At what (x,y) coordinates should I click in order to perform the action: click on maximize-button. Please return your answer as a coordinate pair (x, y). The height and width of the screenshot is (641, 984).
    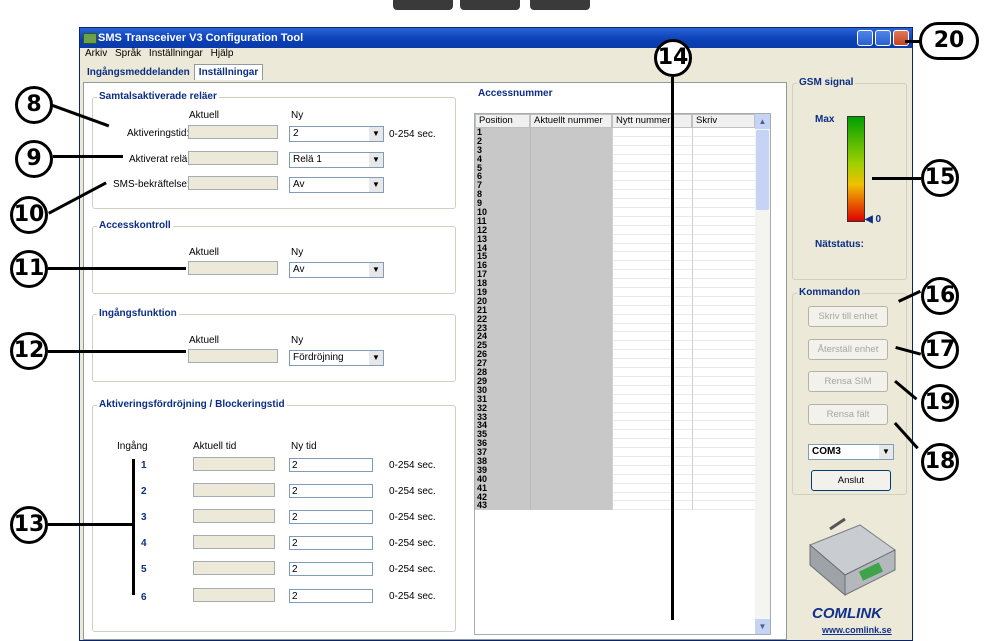
    Looking at the image, I should click on (883, 38).